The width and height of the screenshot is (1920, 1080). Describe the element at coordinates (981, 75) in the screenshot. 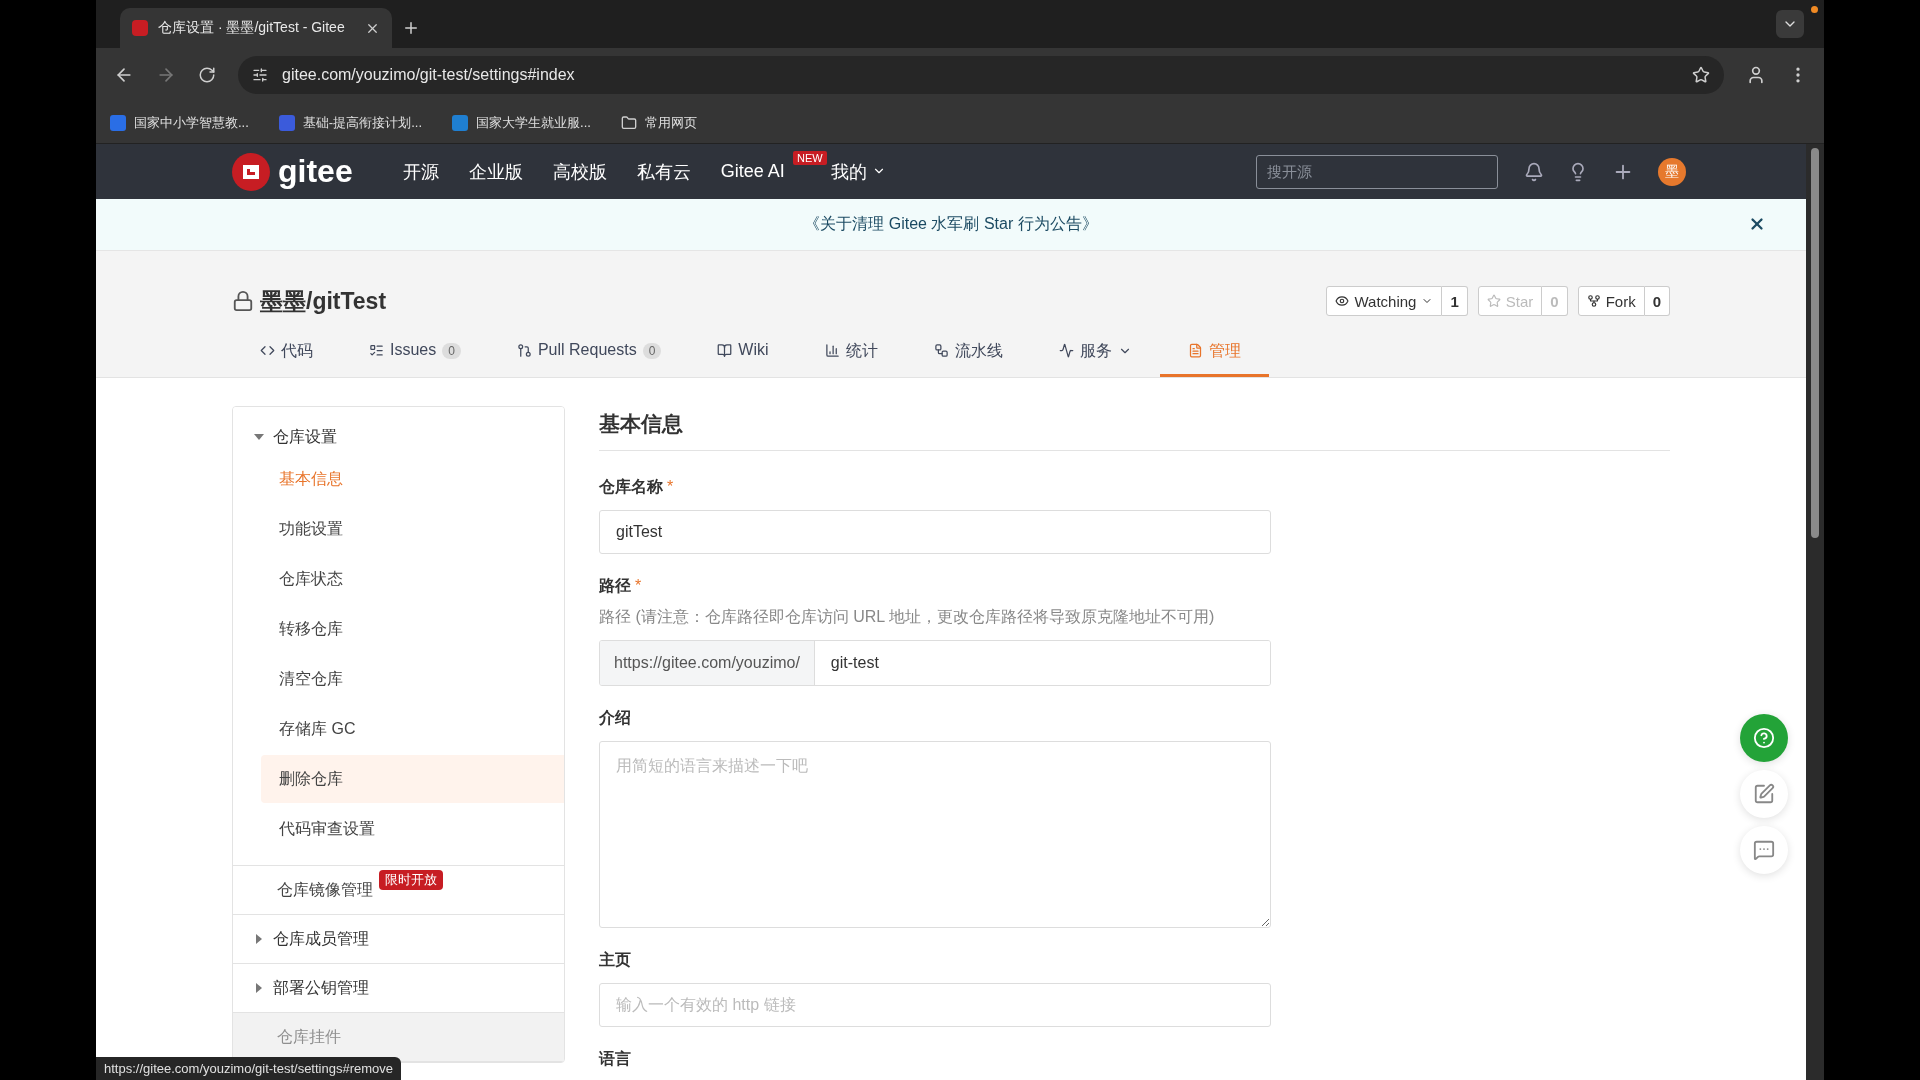

I see `address-bar: gitee.com/youzimo/git-test/settings#index` at that location.